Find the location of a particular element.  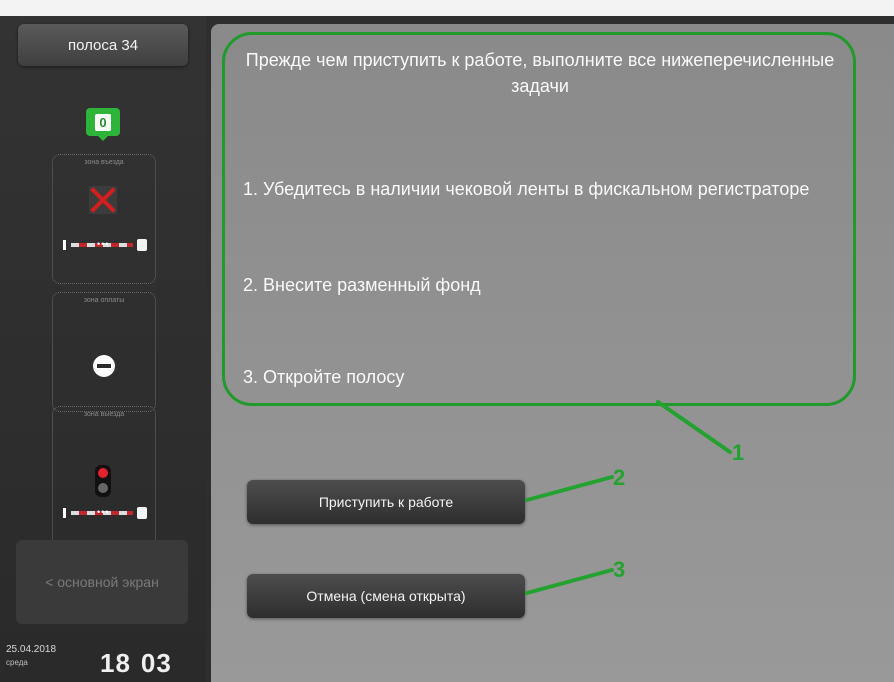

start-work-button: Приступить к работе is located at coordinates (386, 502).